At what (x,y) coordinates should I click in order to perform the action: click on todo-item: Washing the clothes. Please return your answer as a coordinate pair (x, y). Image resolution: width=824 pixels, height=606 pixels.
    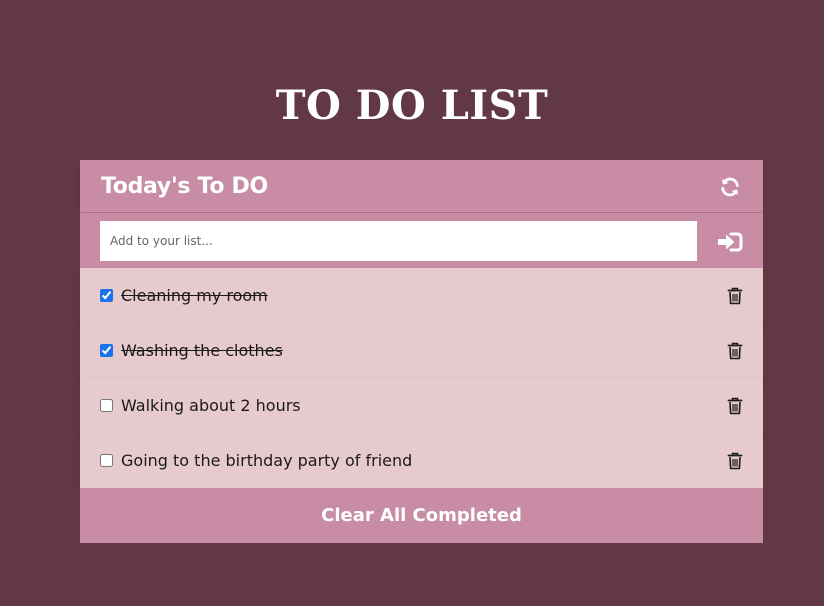
    Looking at the image, I should click on (421, 350).